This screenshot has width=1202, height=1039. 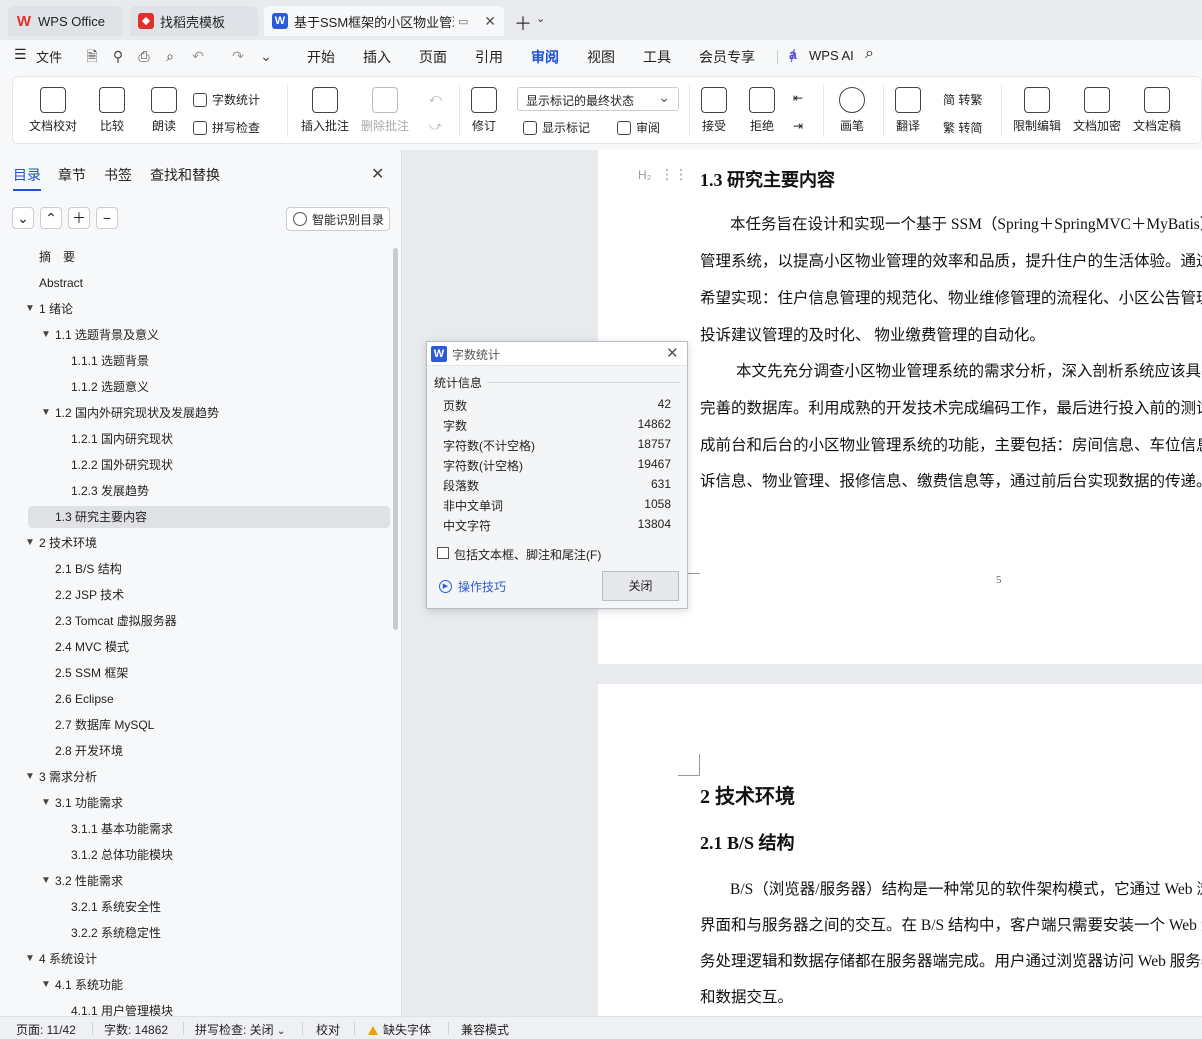 I want to click on word-count-button: 字数统计, so click(x=226, y=99).